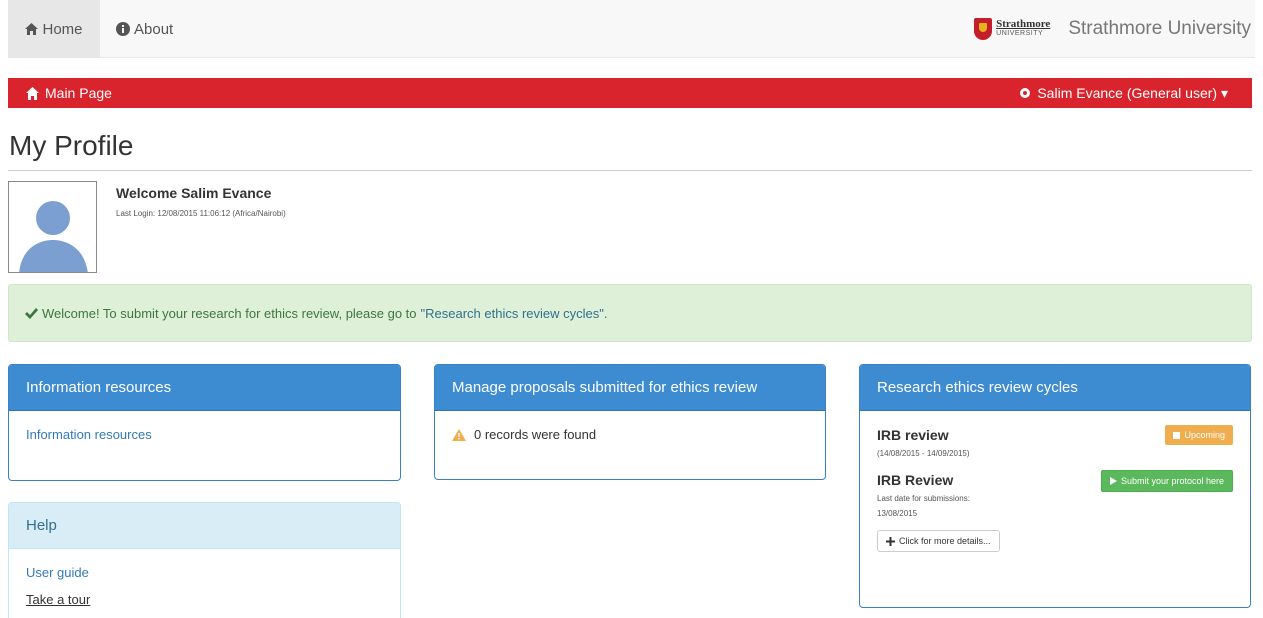 The image size is (1263, 618). I want to click on avatar, so click(52, 227).